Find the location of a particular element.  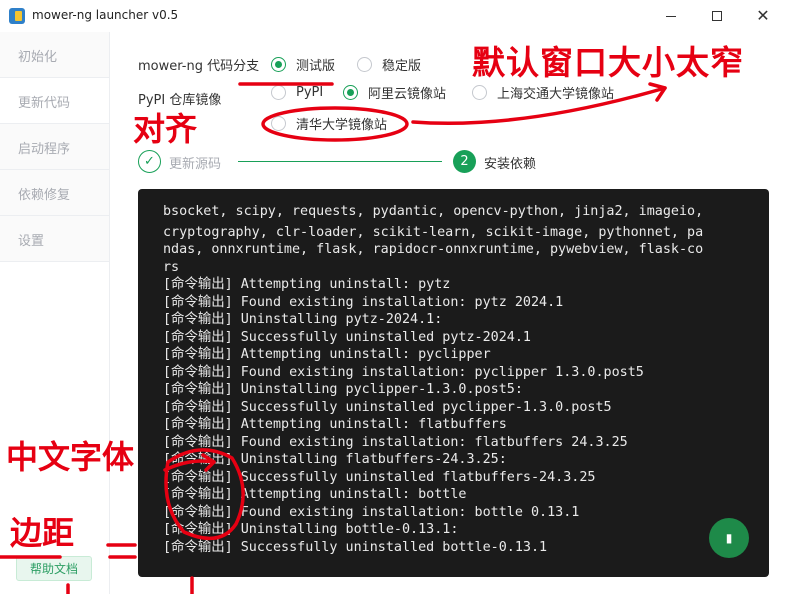

step-connector is located at coordinates (340, 161).